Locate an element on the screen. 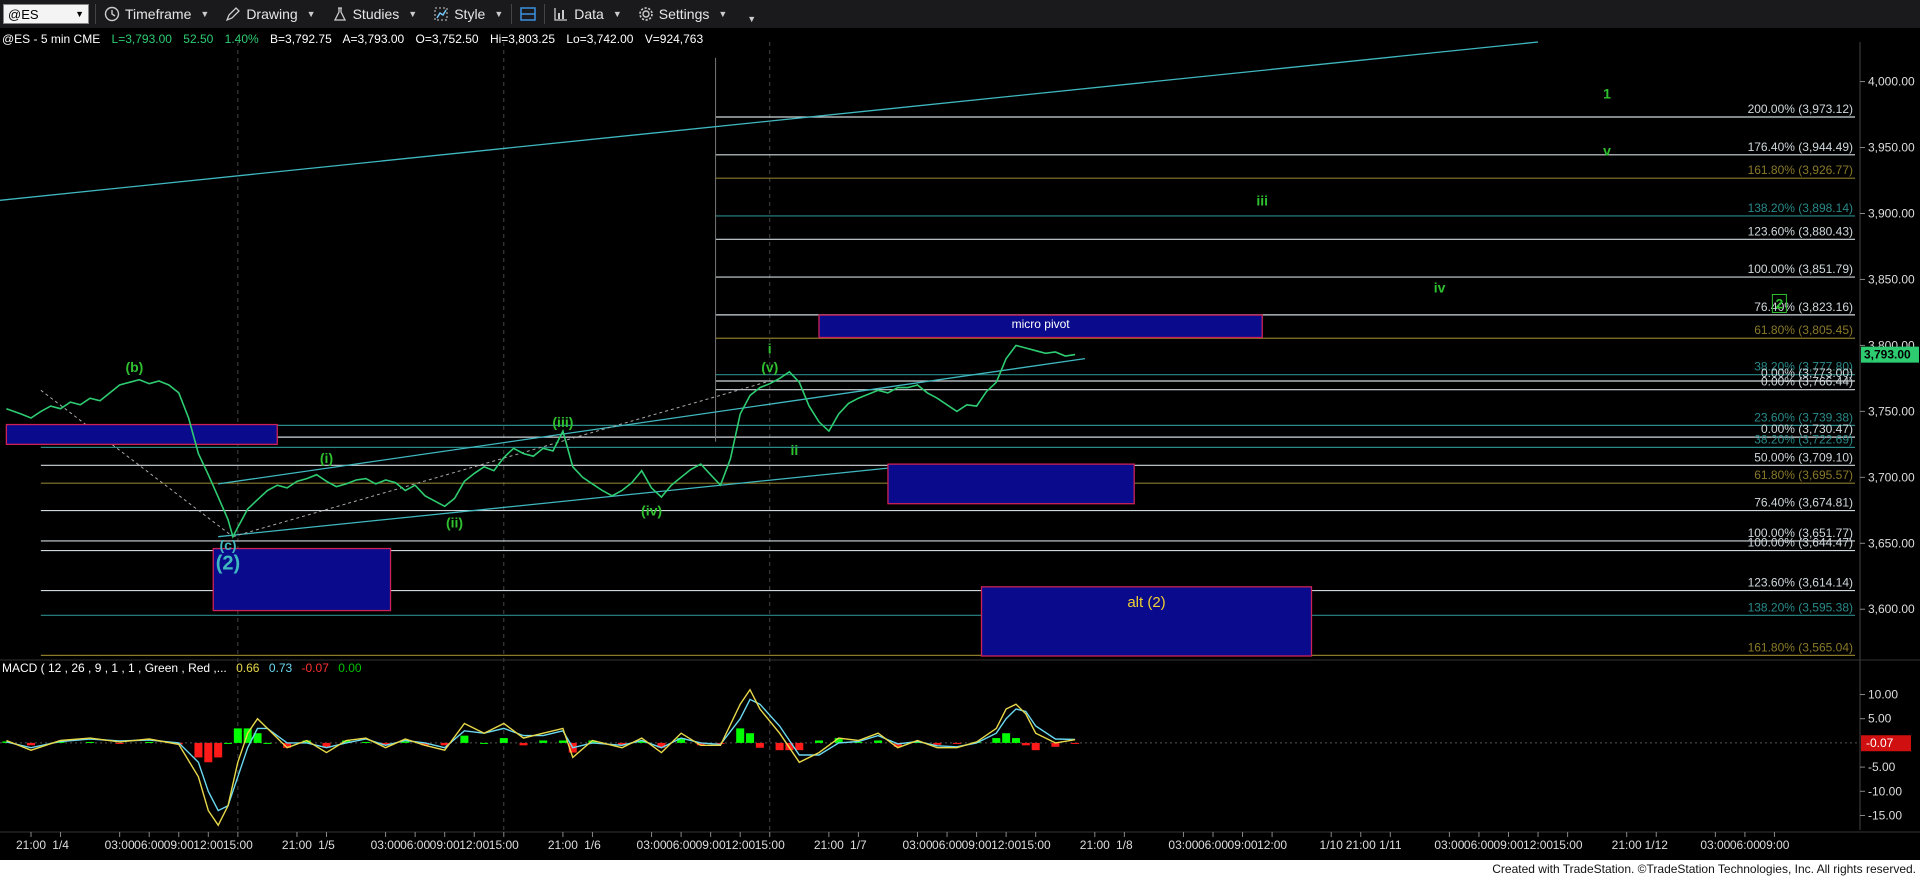 This screenshot has height=879, width=1920. gear-icon is located at coordinates (645, 14).